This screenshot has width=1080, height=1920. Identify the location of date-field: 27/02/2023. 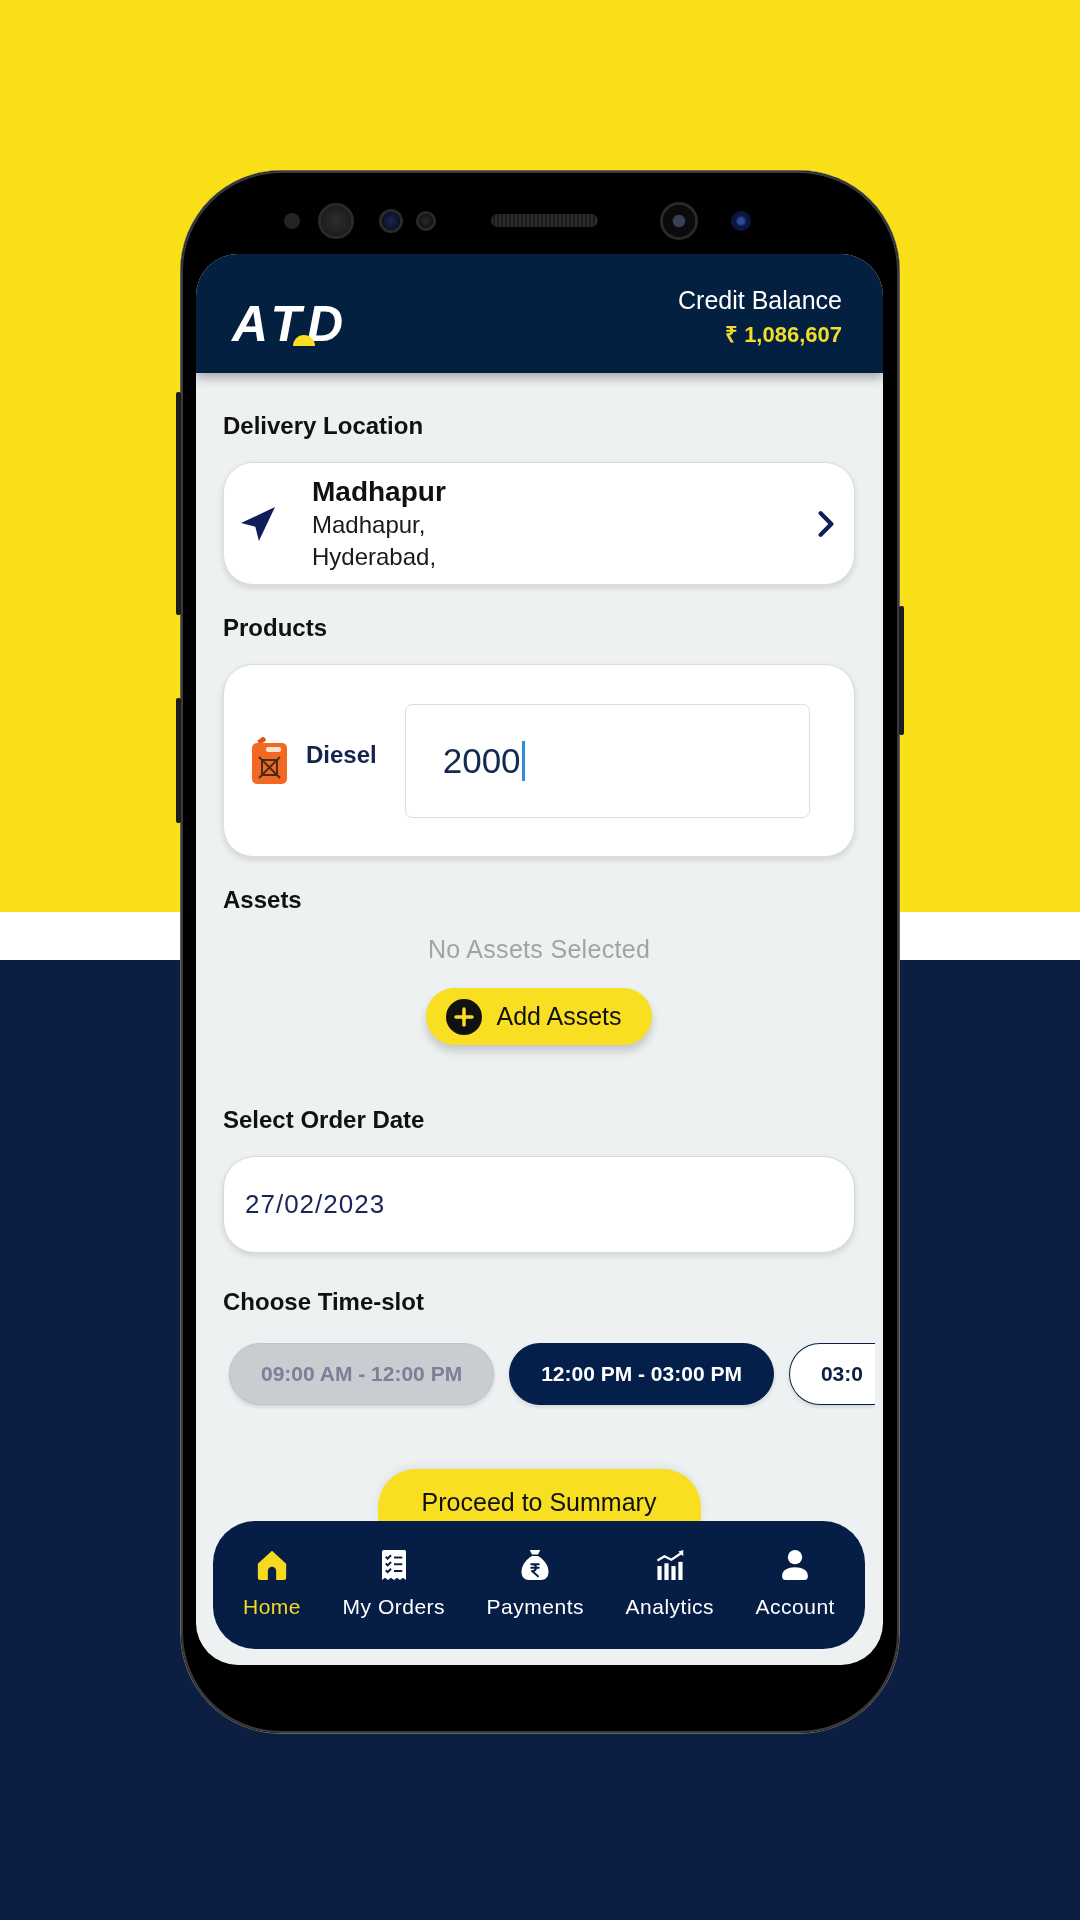
(539, 1204).